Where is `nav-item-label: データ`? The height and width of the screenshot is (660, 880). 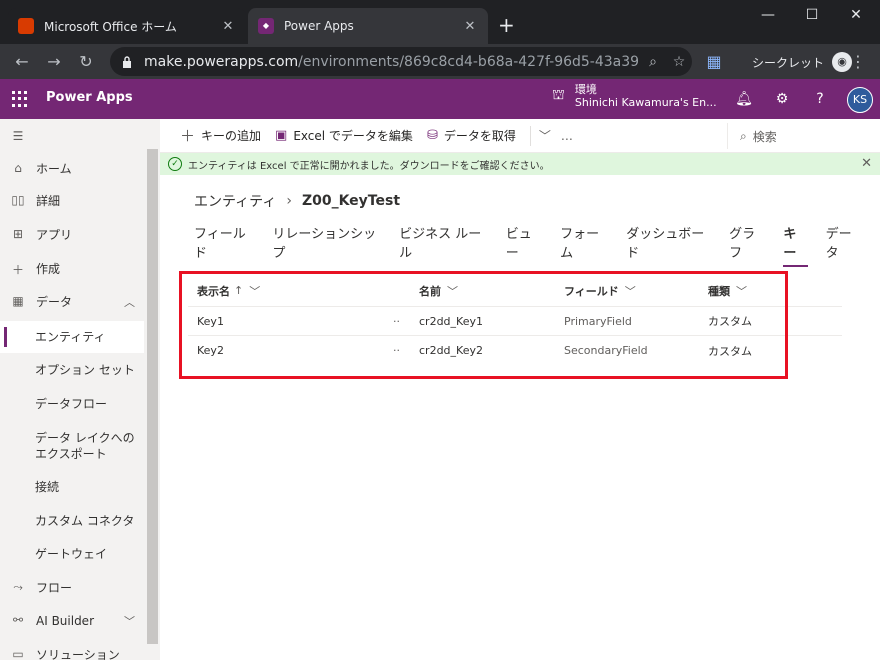 nav-item-label: データ is located at coordinates (54, 302).